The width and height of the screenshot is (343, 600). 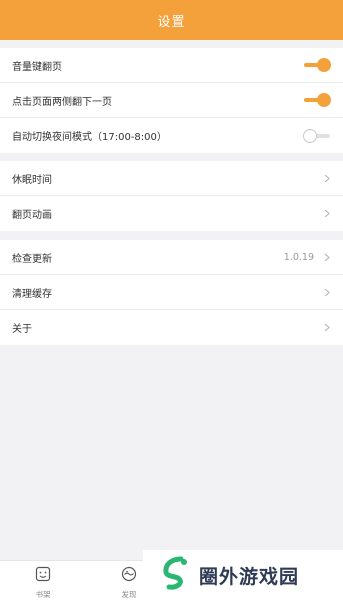 I want to click on watermark-logo-icon, so click(x=175, y=575).